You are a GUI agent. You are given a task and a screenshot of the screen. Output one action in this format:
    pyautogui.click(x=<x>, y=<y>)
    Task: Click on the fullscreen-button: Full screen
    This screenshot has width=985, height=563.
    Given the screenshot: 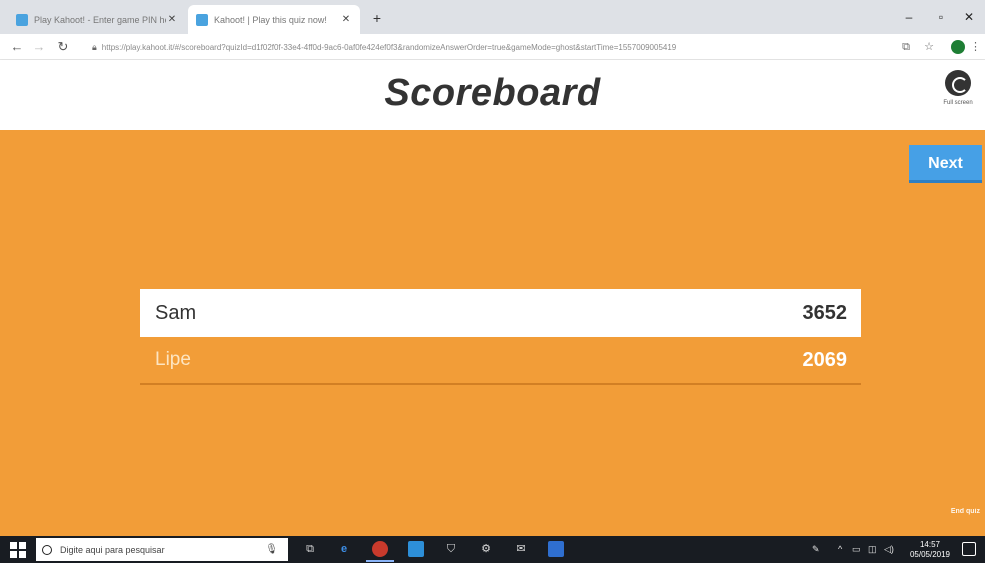 What is the action you would take?
    pyautogui.click(x=958, y=96)
    